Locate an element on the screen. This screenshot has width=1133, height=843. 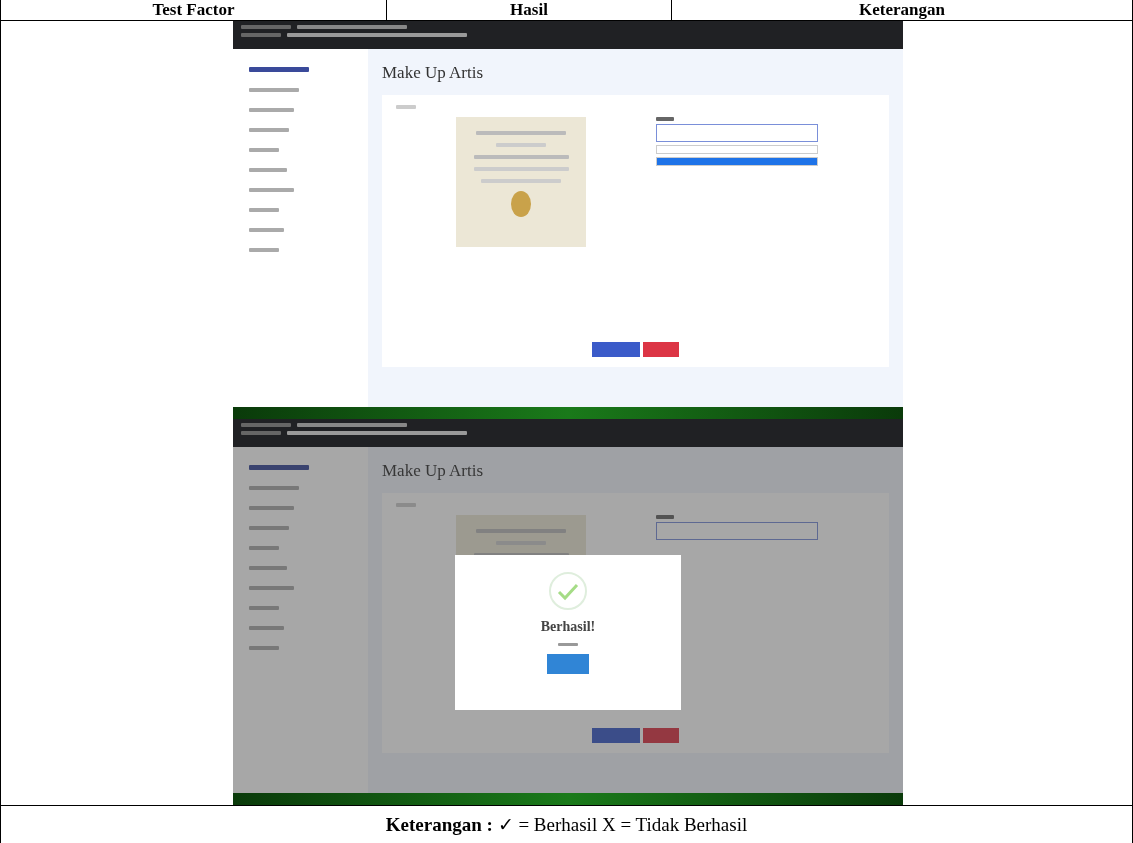
dialog-title: Berhasil! is located at coordinates (568, 626).